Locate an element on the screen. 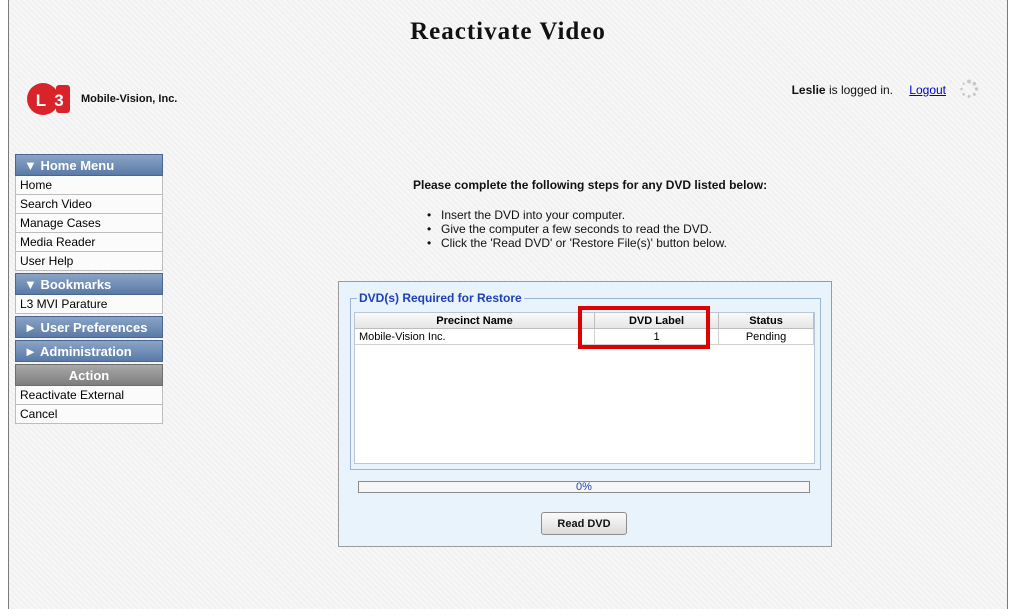 This screenshot has width=1014, height=609. page-title: Reactivate Video is located at coordinates (508, 31).